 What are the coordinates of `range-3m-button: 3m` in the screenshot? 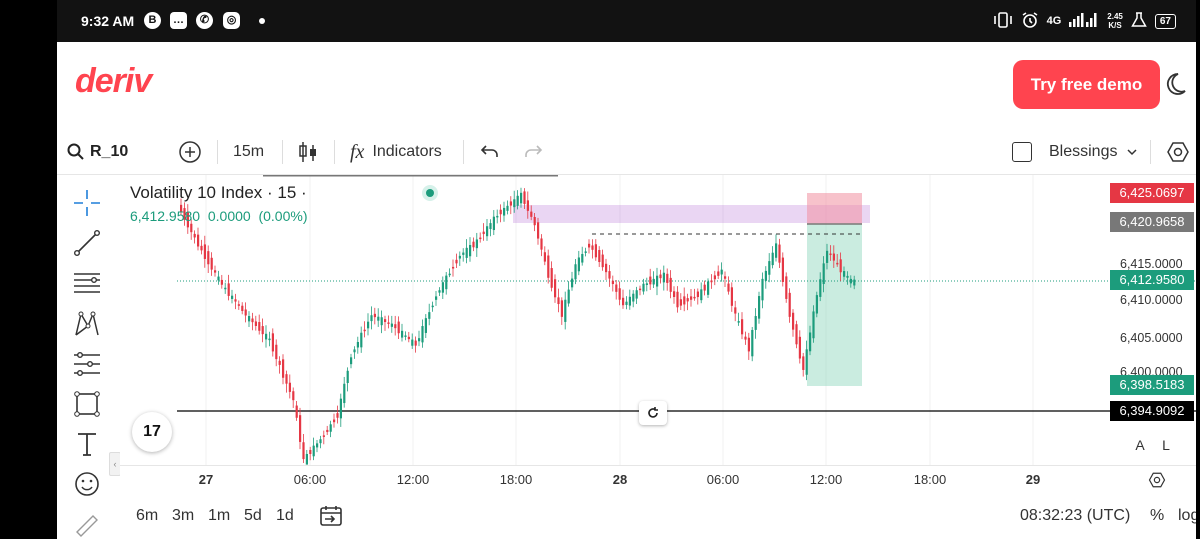 It's located at (183, 516).